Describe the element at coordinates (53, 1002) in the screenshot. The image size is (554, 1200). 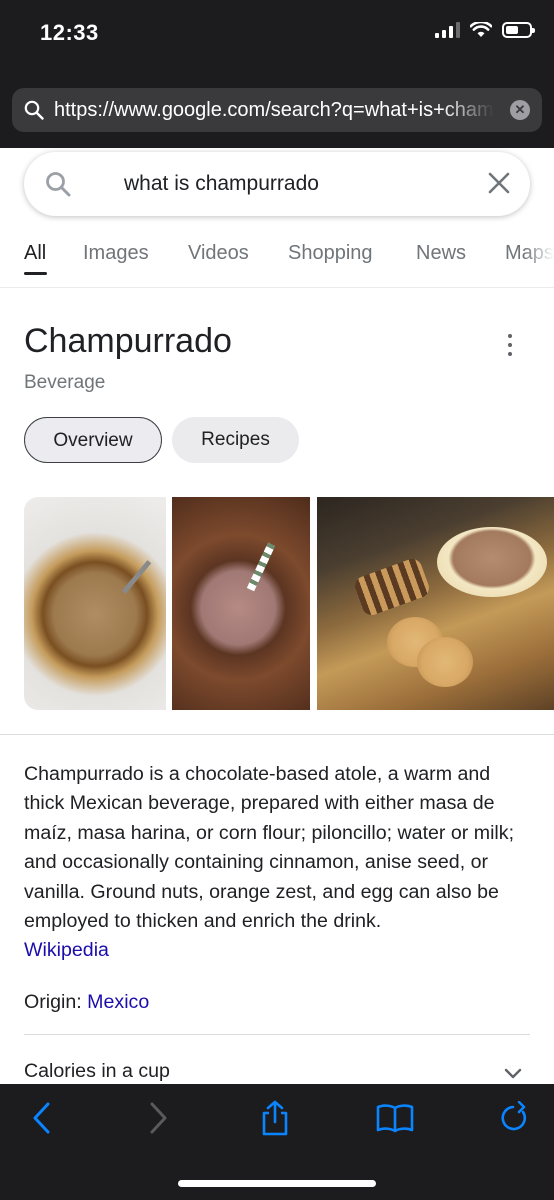
I see `origin-label: Origin:` at that location.